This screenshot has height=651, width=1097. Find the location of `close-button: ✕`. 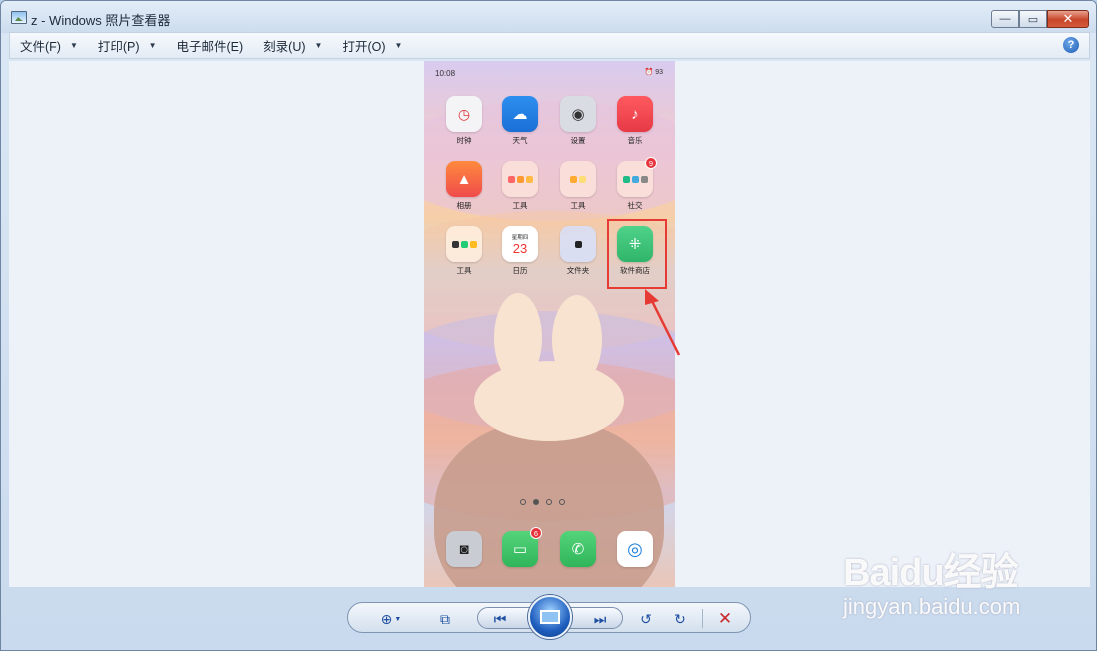

close-button: ✕ is located at coordinates (1068, 19).